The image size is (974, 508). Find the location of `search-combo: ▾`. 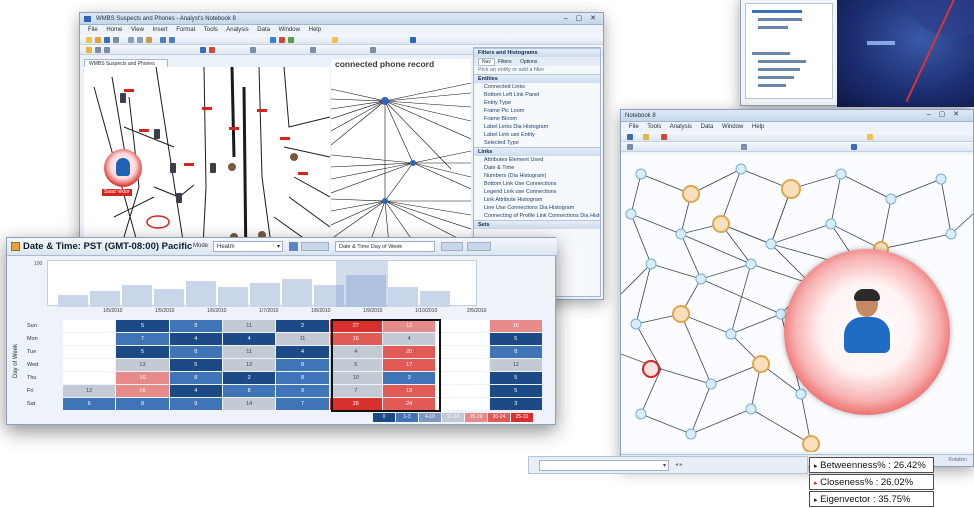

search-combo: ▾ is located at coordinates (604, 465).